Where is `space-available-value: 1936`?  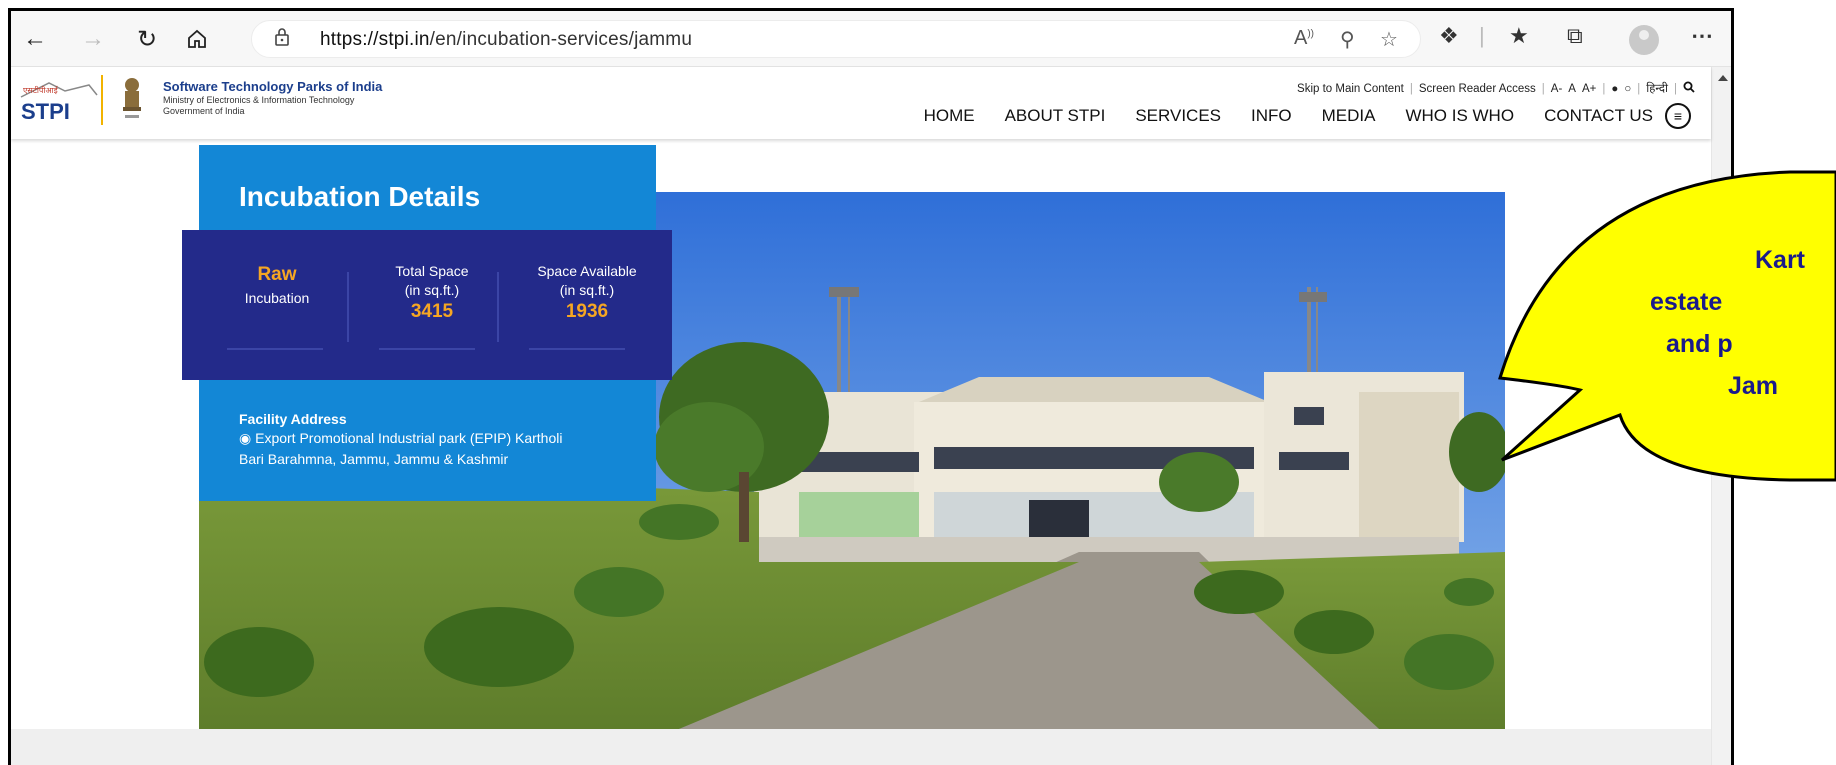
space-available-value: 1936 is located at coordinates (587, 311).